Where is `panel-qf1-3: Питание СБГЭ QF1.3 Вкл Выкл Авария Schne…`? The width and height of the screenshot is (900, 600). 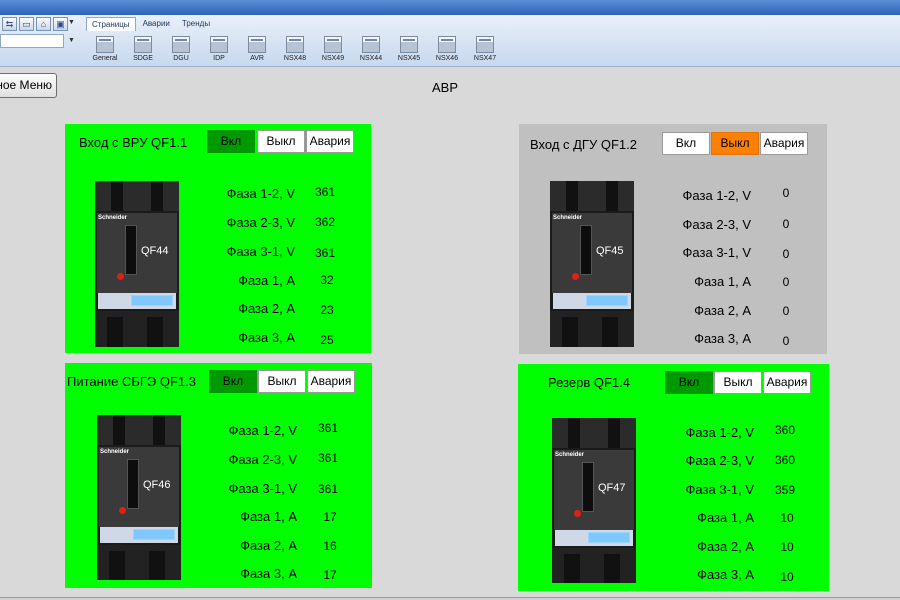
panel-qf1-3: Питание СБГЭ QF1.3 Вкл Выкл Авария Schne… is located at coordinates (218, 475).